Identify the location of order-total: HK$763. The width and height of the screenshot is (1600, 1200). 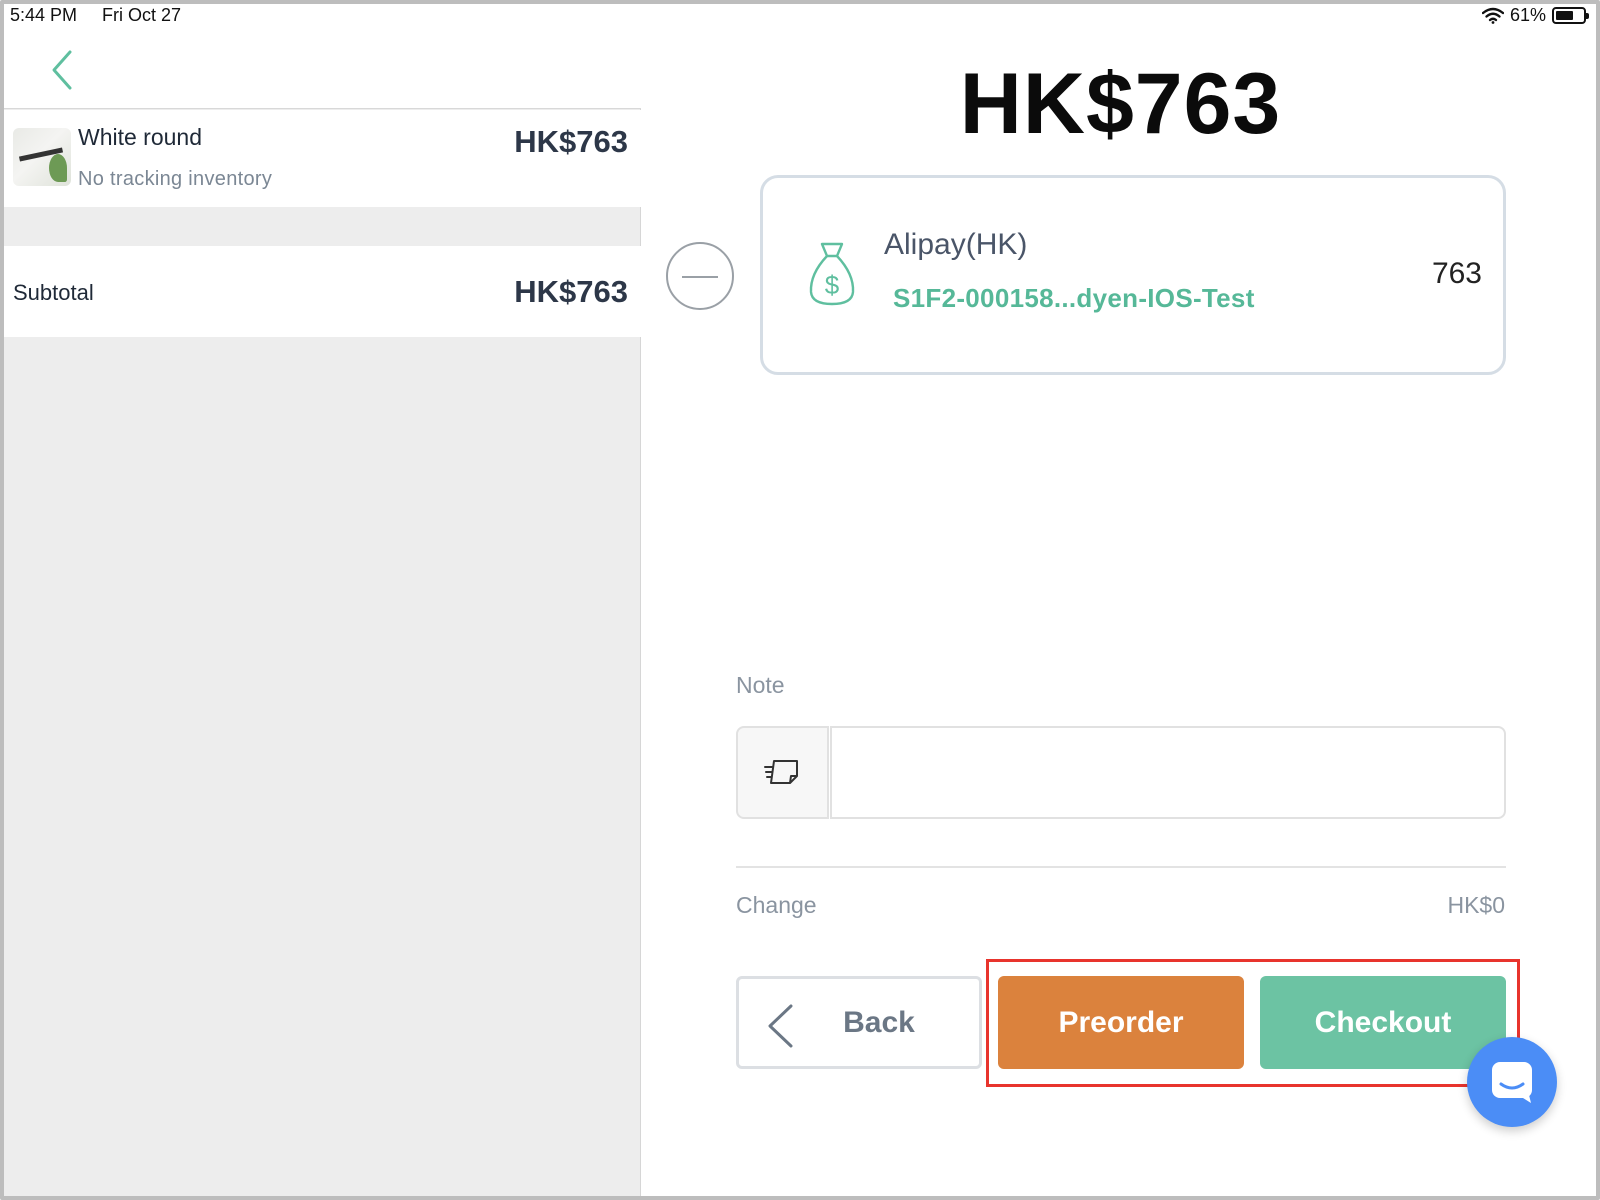
(1120, 104).